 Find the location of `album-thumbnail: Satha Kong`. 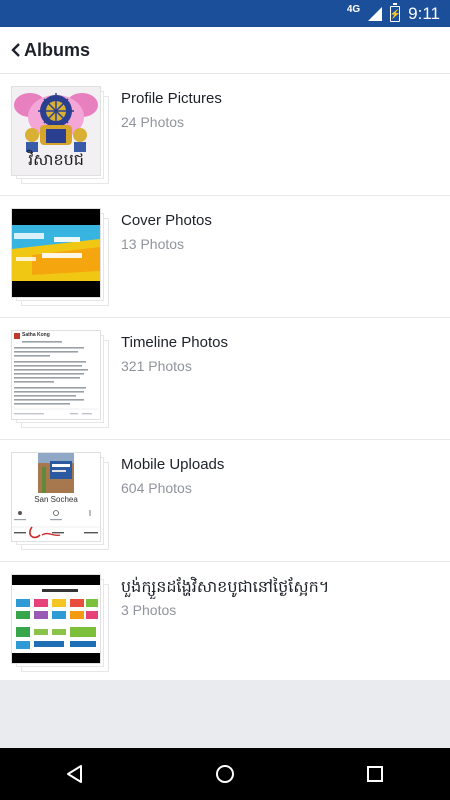

album-thumbnail: Satha Kong is located at coordinates (56, 375).